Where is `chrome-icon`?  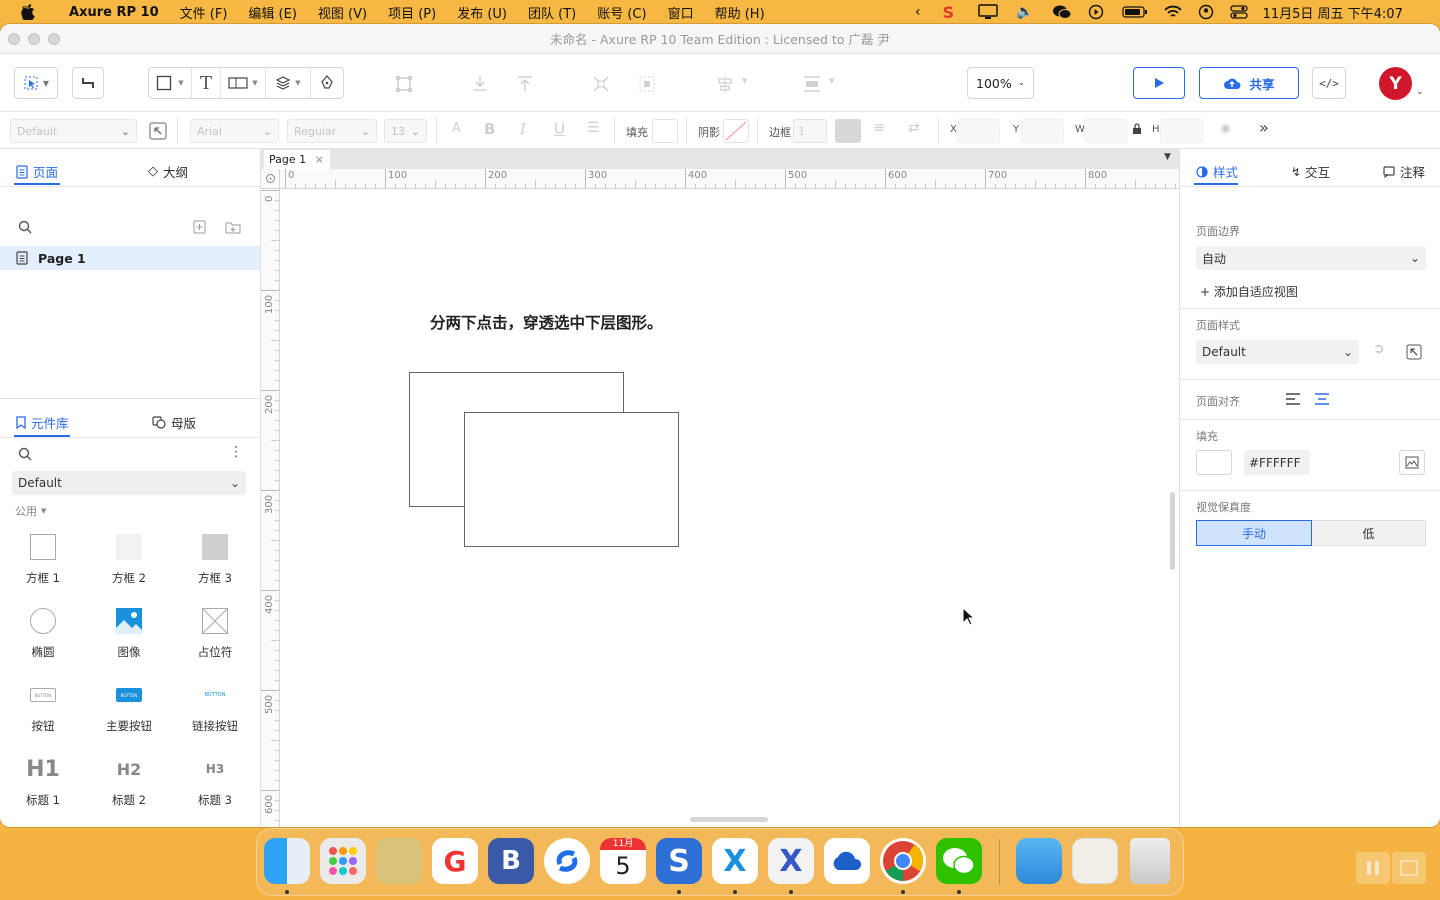
chrome-icon is located at coordinates (903, 861).